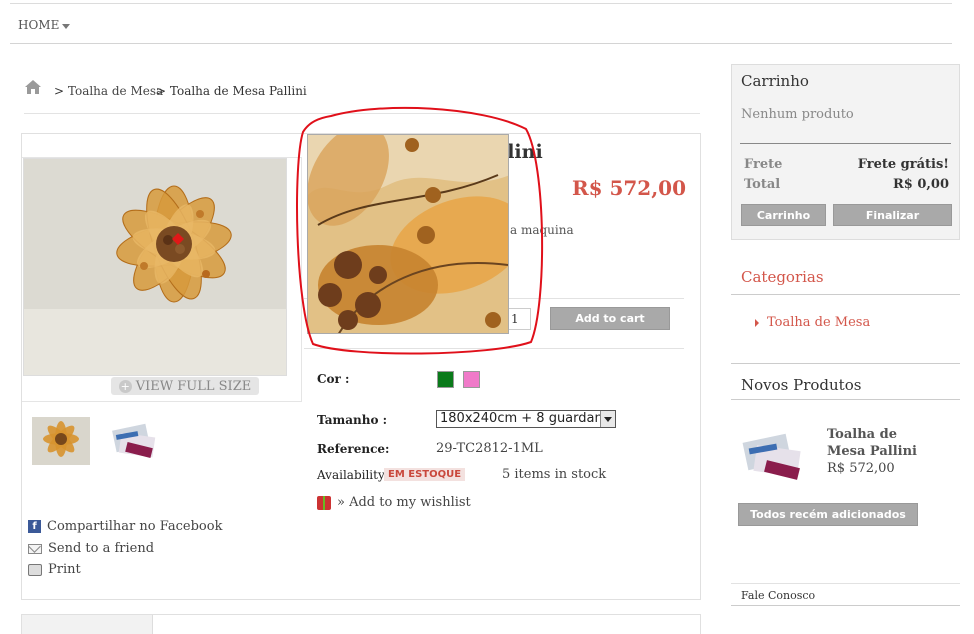 This screenshot has width=974, height=634. What do you see at coordinates (33, 87) in the screenshot?
I see `home-icon` at bounding box center [33, 87].